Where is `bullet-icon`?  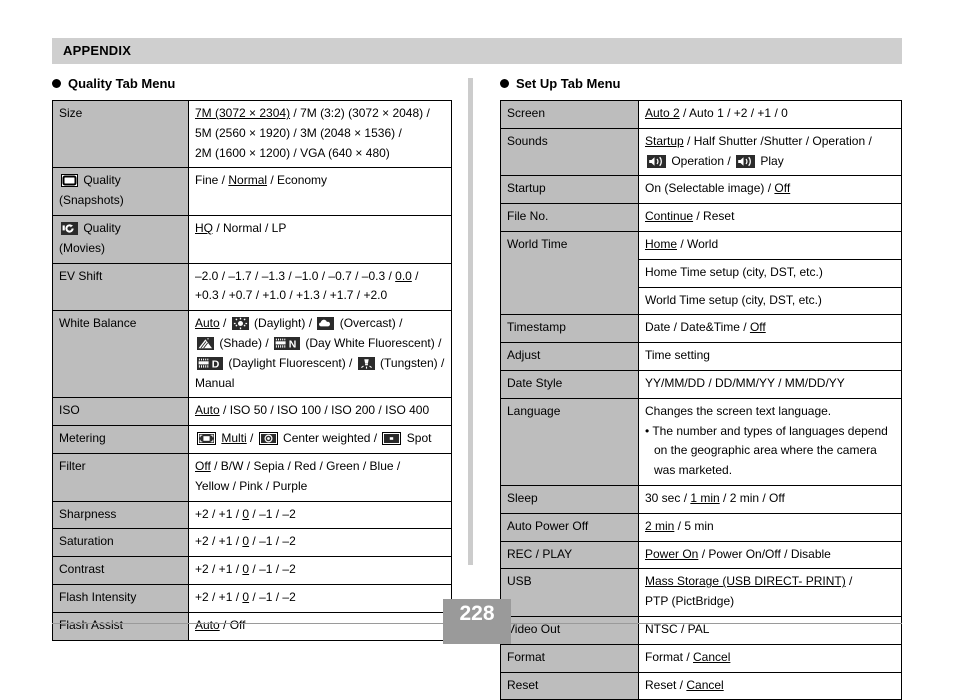
bullet-icon is located at coordinates (56, 83).